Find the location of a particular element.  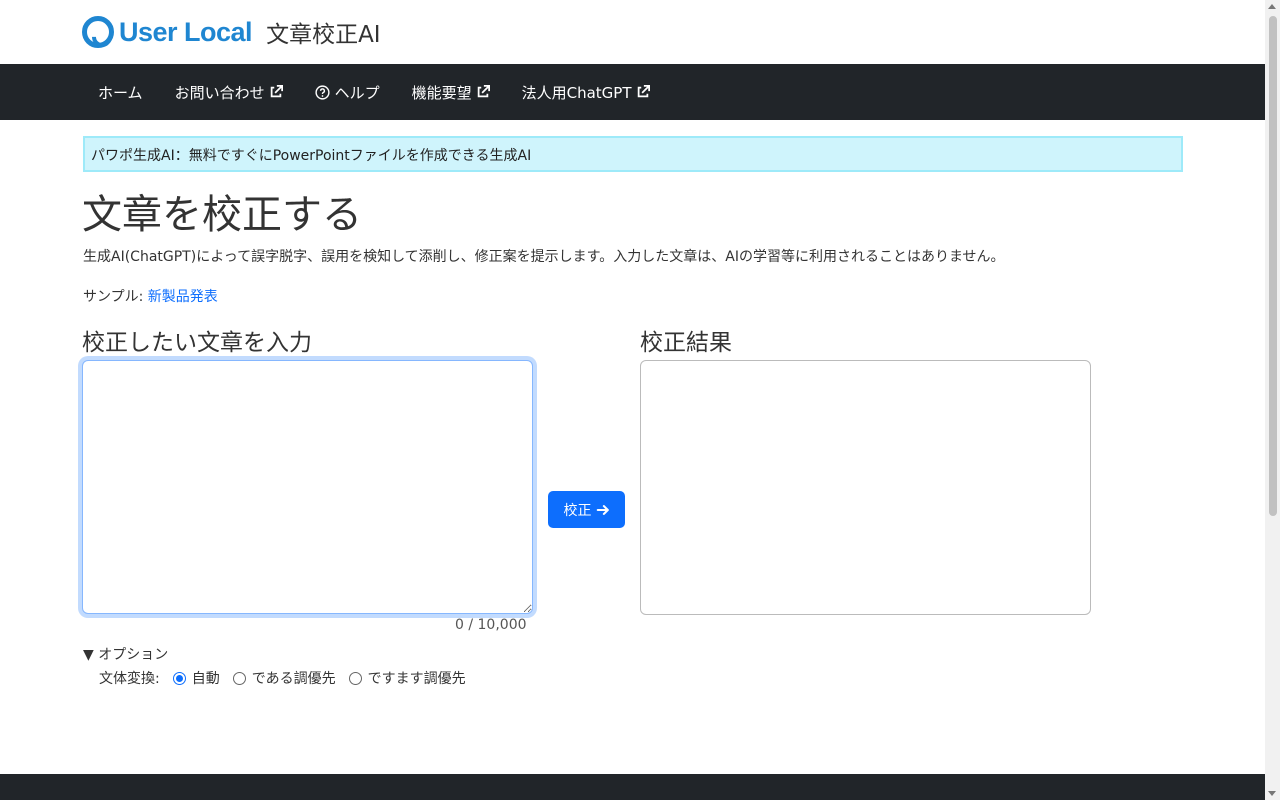

promo-alert: パワポ生成AI：無料ですぐにPowerPointファイルを作成できる生成AI is located at coordinates (633, 154).